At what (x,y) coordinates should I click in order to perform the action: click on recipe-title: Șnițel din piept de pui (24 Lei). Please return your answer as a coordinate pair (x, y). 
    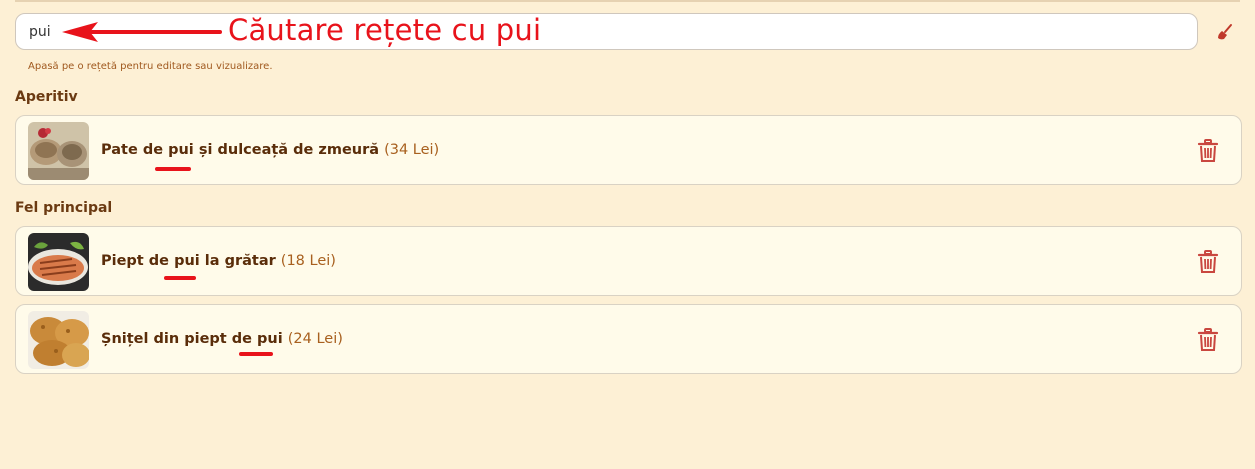
    Looking at the image, I should click on (222, 339).